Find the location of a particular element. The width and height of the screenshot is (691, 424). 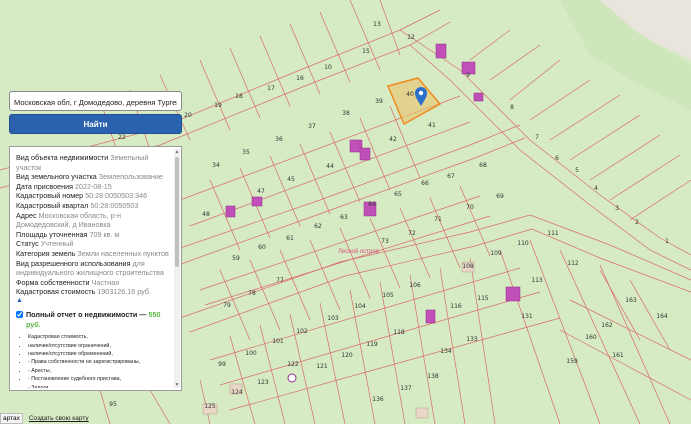

plot-number: 61 is located at coordinates (290, 238).